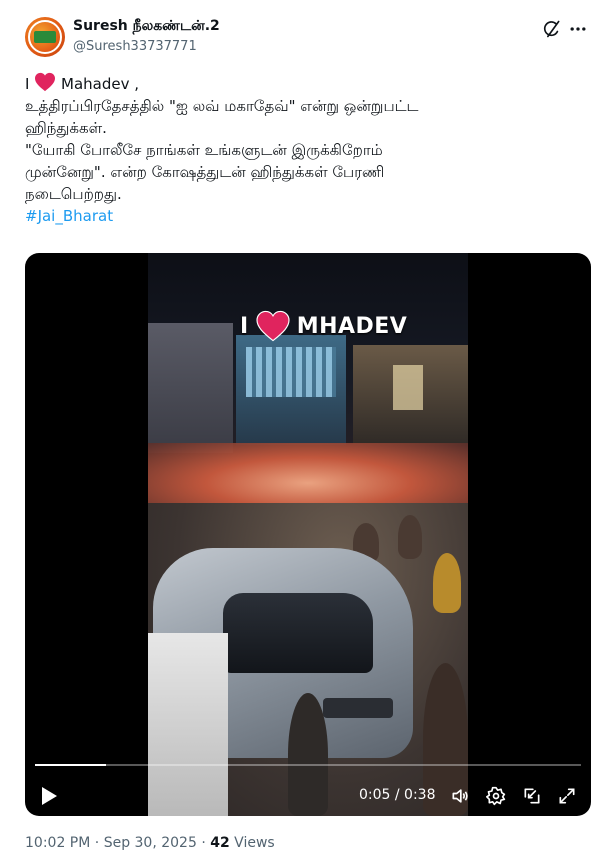 This screenshot has width=606, height=861. I want to click on tweet-footer: 10:02 PM · Sep 30, 2025 · 42 Views, so click(150, 843).